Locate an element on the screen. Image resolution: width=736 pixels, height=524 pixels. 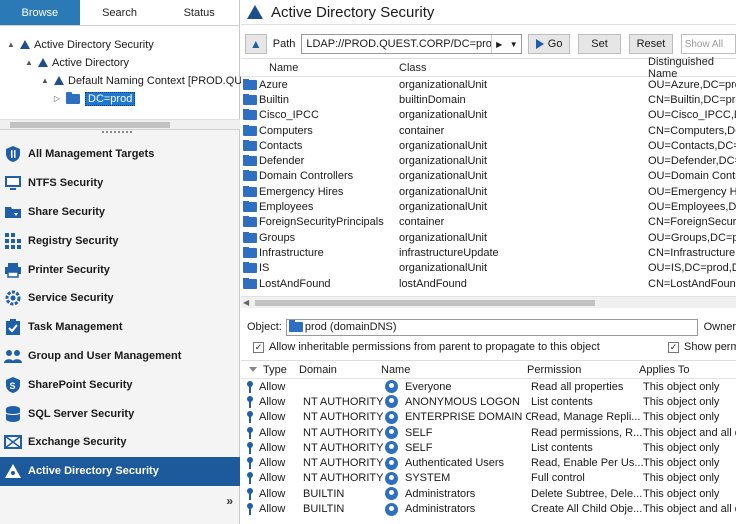
nav-item-share: Share Security is located at coordinates (120, 212).